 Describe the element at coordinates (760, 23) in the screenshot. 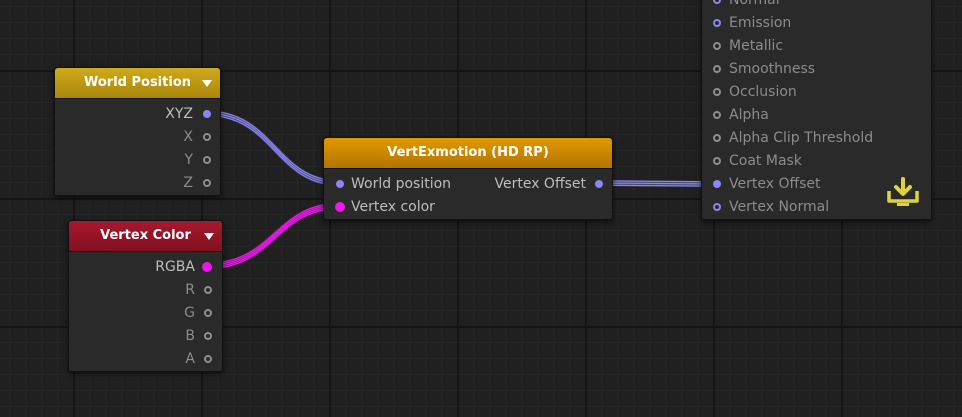

I see `port-label: Emission` at that location.